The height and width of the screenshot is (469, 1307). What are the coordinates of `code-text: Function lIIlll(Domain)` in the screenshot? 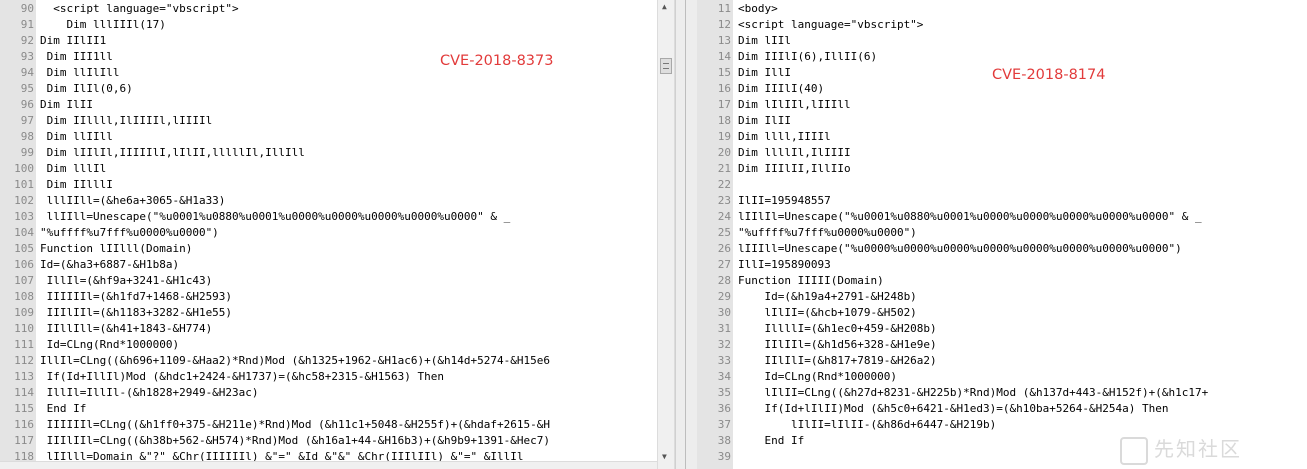 It's located at (116, 249).